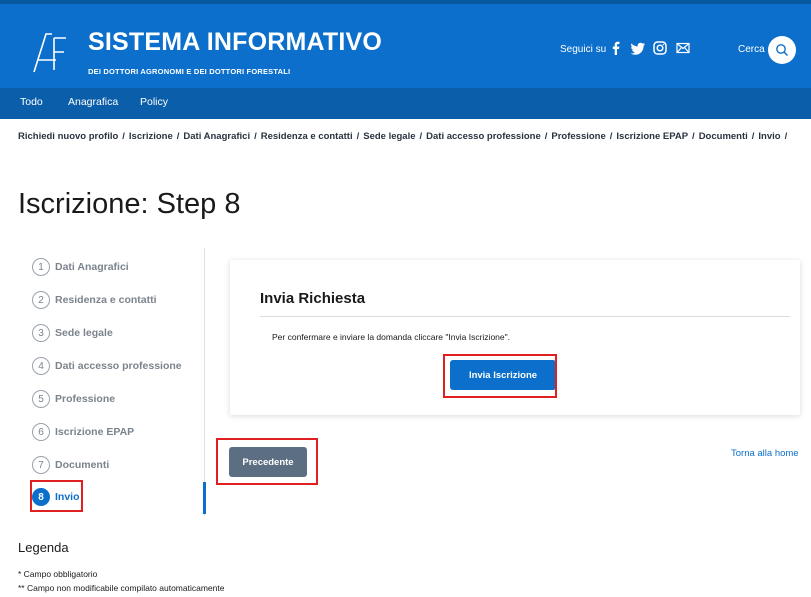 This screenshot has height=597, width=811. I want to click on step-label: Residenza e contatti, so click(106, 300).